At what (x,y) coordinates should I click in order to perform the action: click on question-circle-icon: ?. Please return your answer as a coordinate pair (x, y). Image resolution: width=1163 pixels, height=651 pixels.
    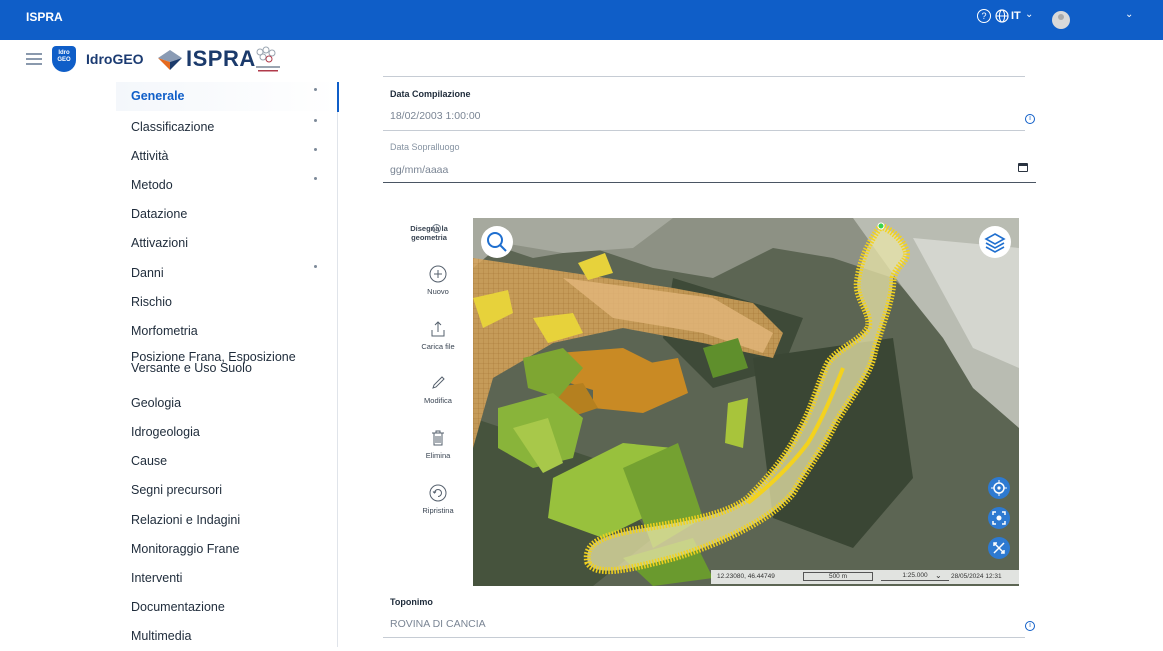
    Looking at the image, I should click on (984, 16).